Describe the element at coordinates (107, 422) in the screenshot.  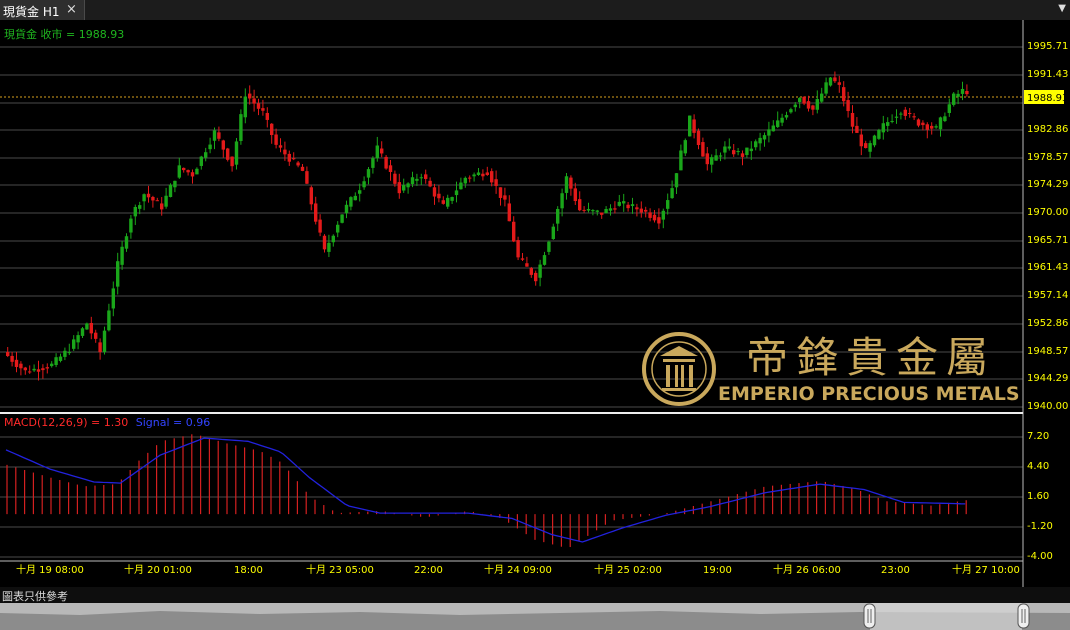
I see `macd-legend: MACD(12,26,9) = 1.30 Signal = 0.96` at that location.